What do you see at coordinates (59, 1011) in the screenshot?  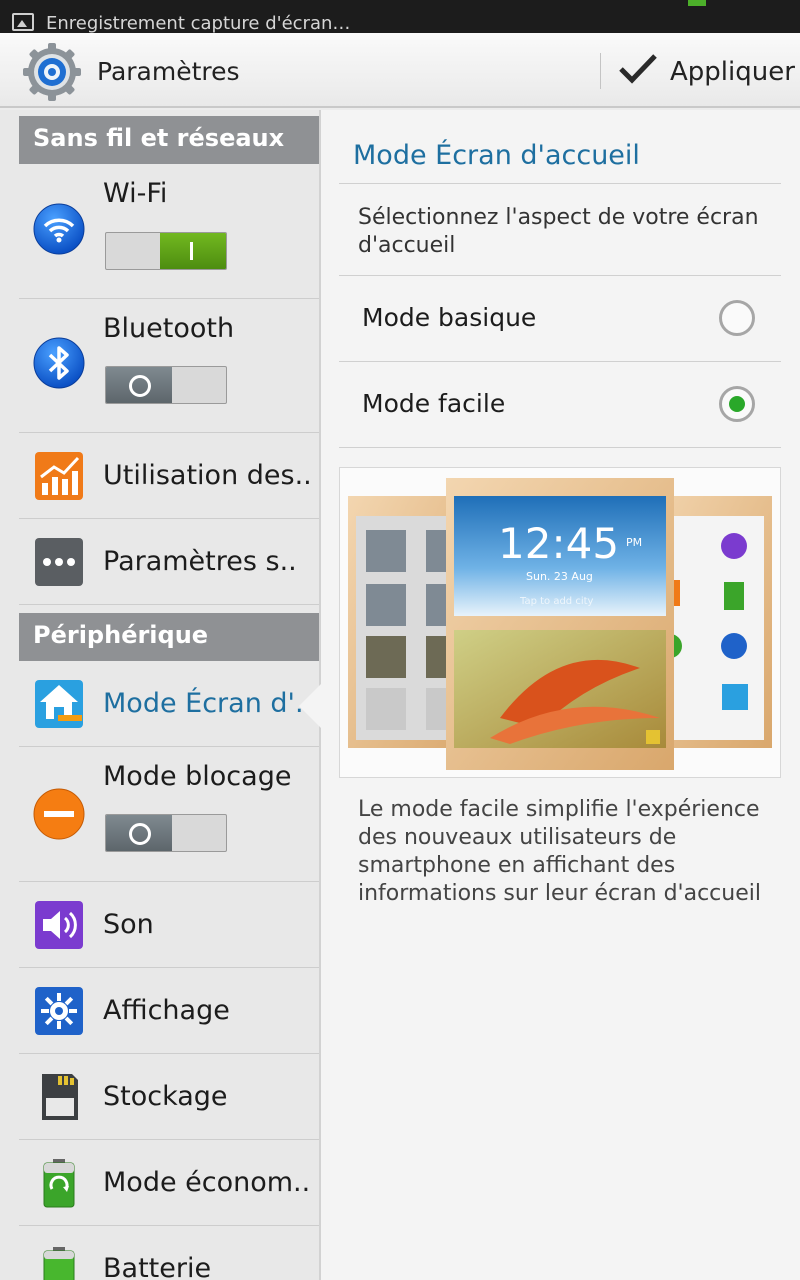 I see `display-icon` at bounding box center [59, 1011].